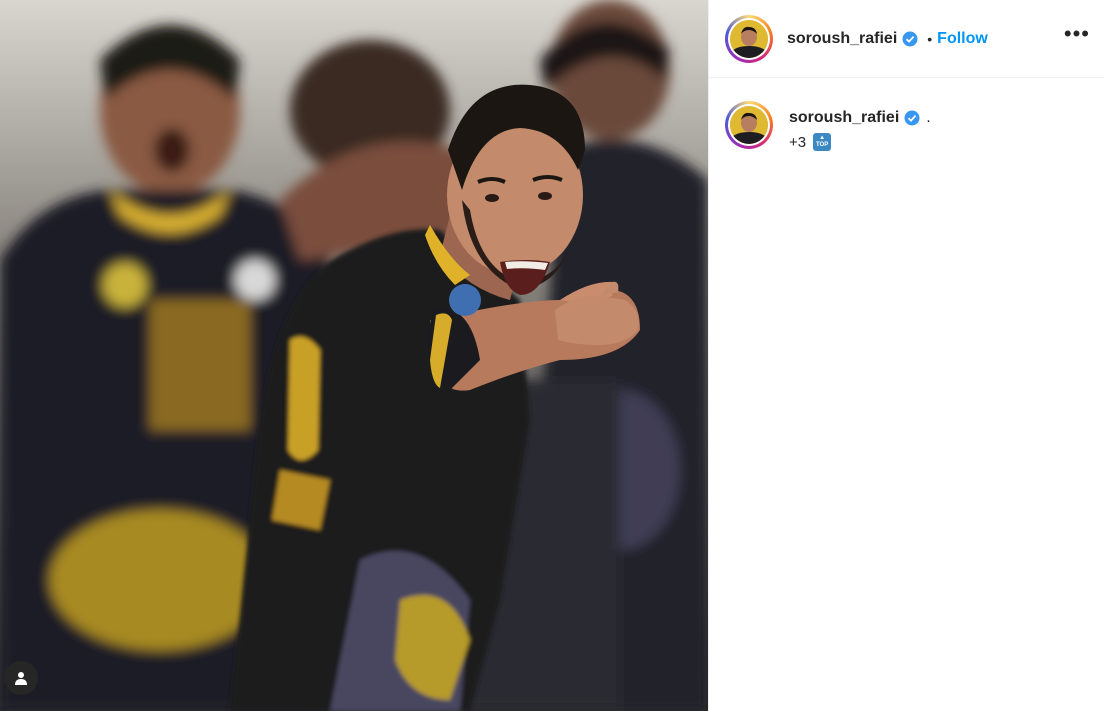 This screenshot has width=1104, height=711. I want to click on tagged-users-button, so click(21, 678).